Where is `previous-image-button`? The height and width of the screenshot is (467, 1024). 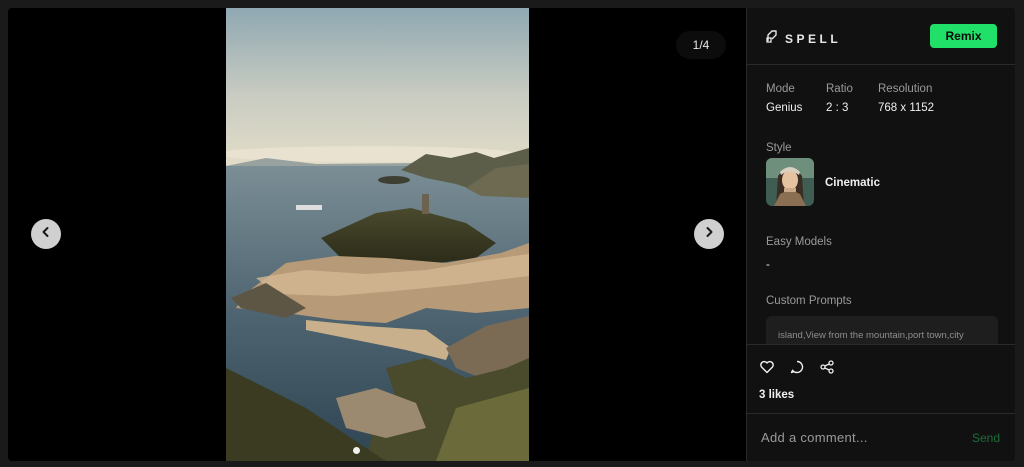
previous-image-button is located at coordinates (46, 234).